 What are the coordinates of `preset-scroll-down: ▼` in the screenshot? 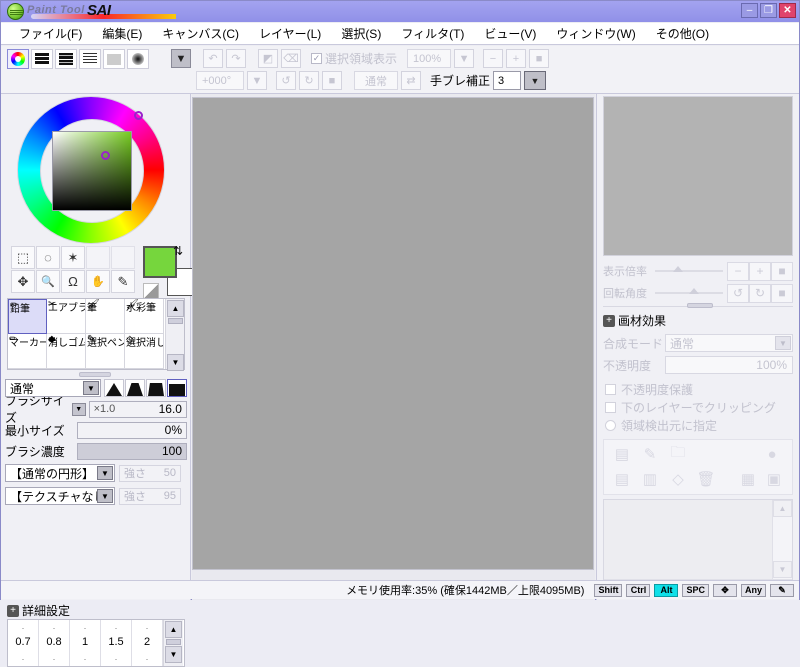 It's located at (175, 362).